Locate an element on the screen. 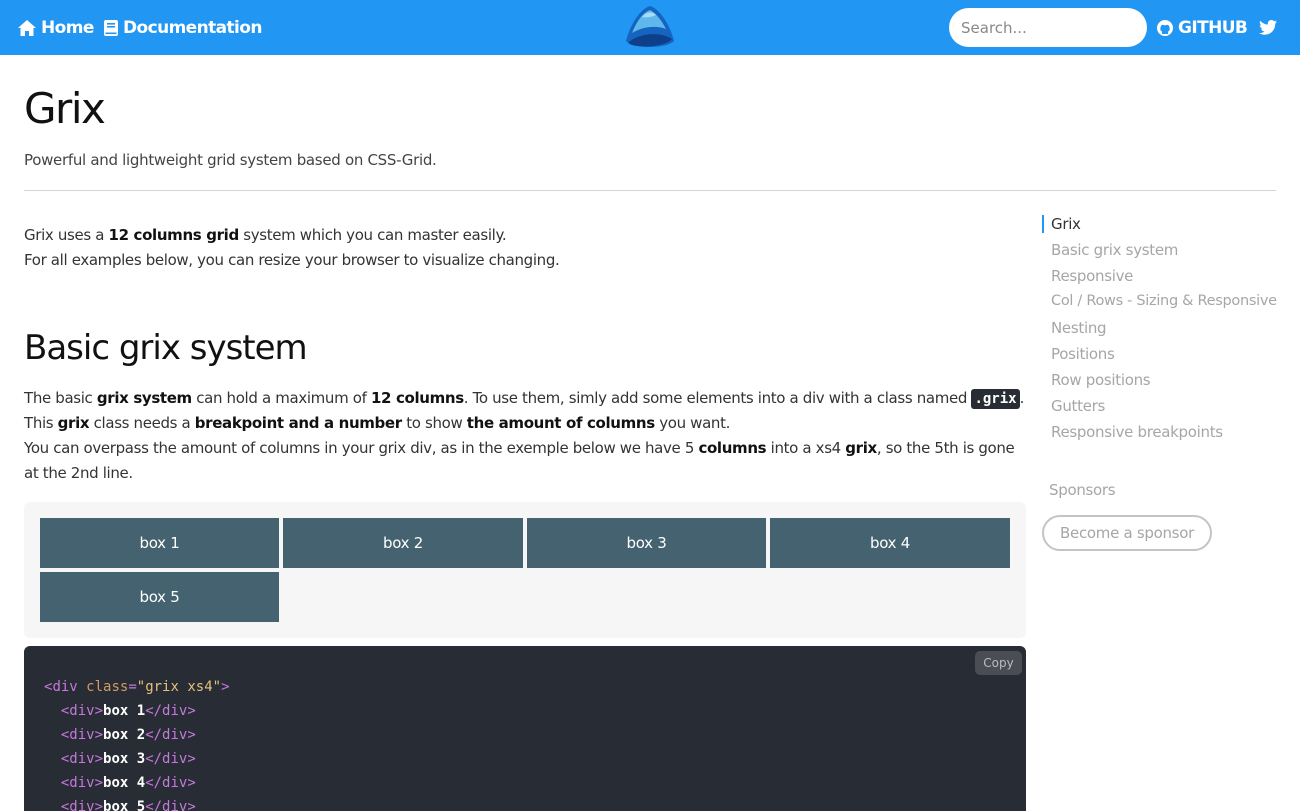 The width and height of the screenshot is (1300, 811). book-icon is located at coordinates (111, 27).